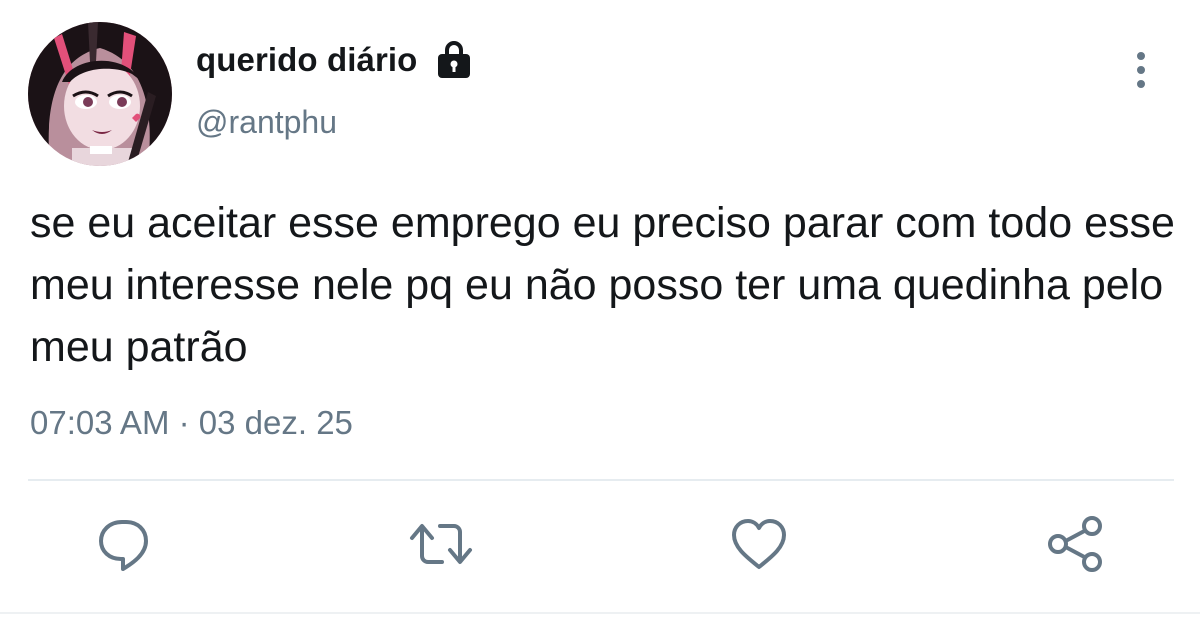 Image resolution: width=1200 pixels, height=631 pixels. I want to click on vertical-ellipsis-icon, so click(1141, 70).